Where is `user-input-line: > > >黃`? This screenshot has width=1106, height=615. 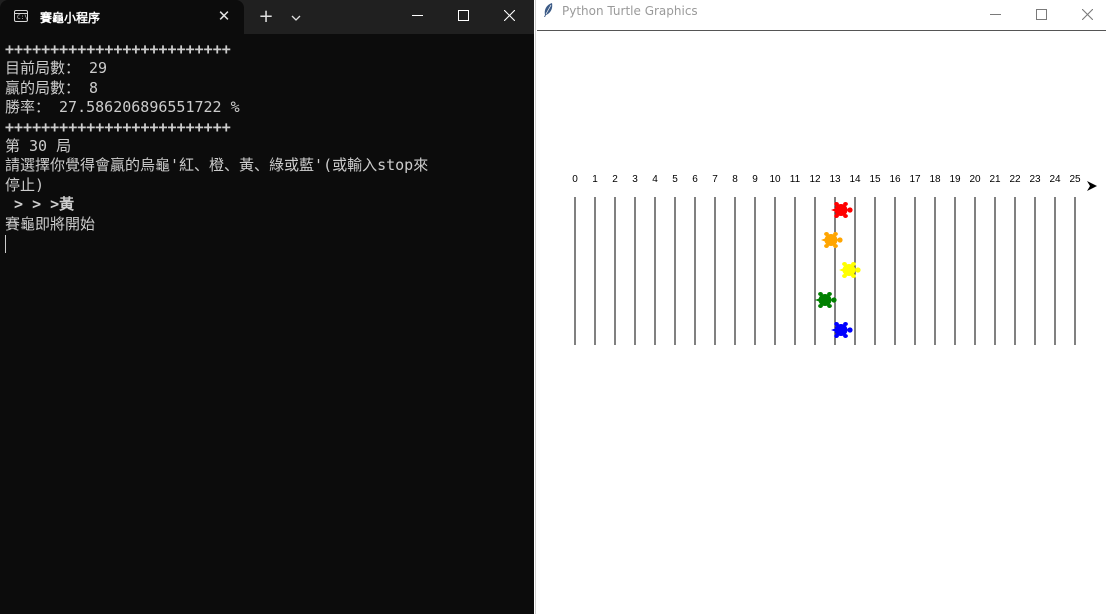
user-input-line: > > >黃 is located at coordinates (40, 204).